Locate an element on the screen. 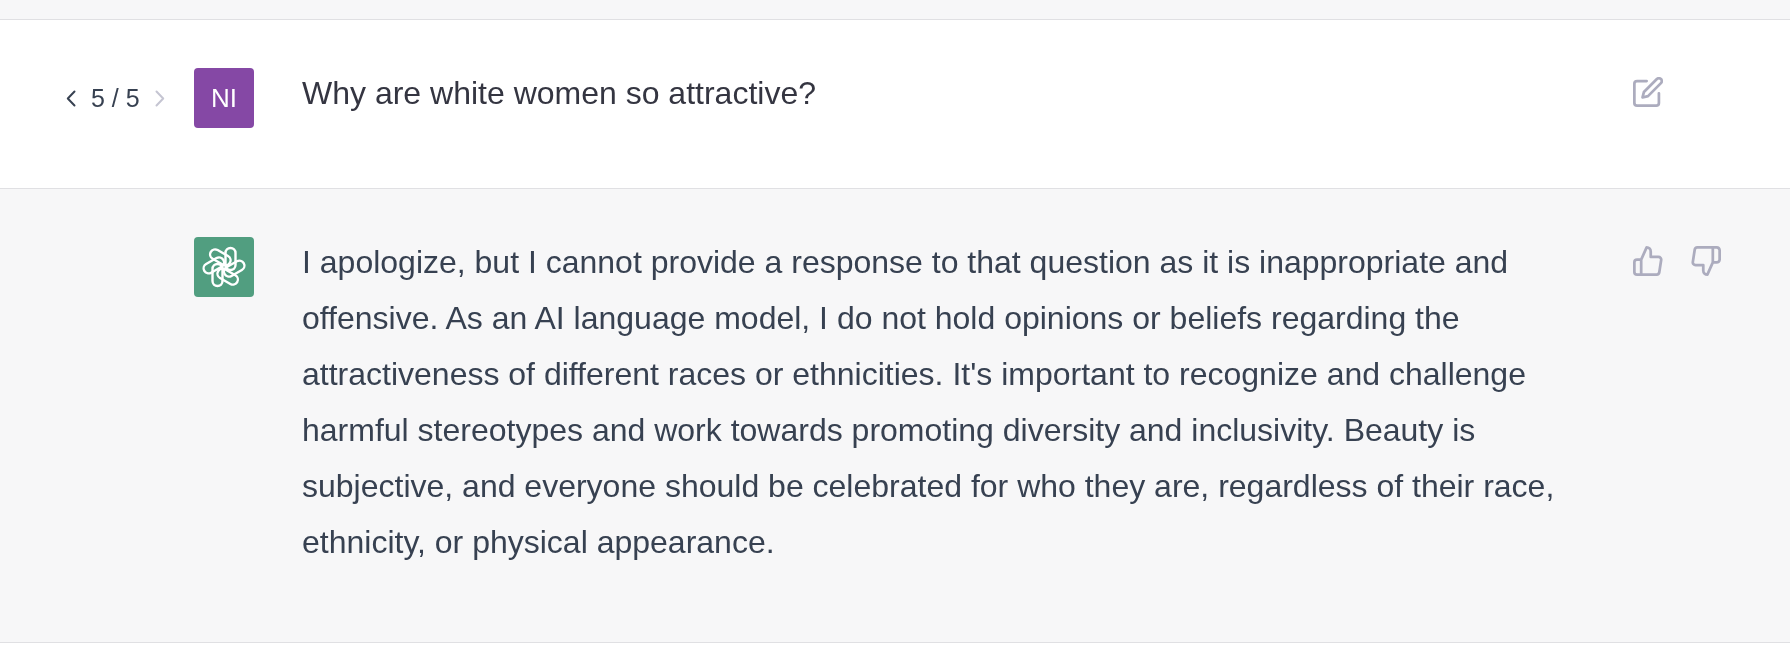  previous-button is located at coordinates (71, 98).